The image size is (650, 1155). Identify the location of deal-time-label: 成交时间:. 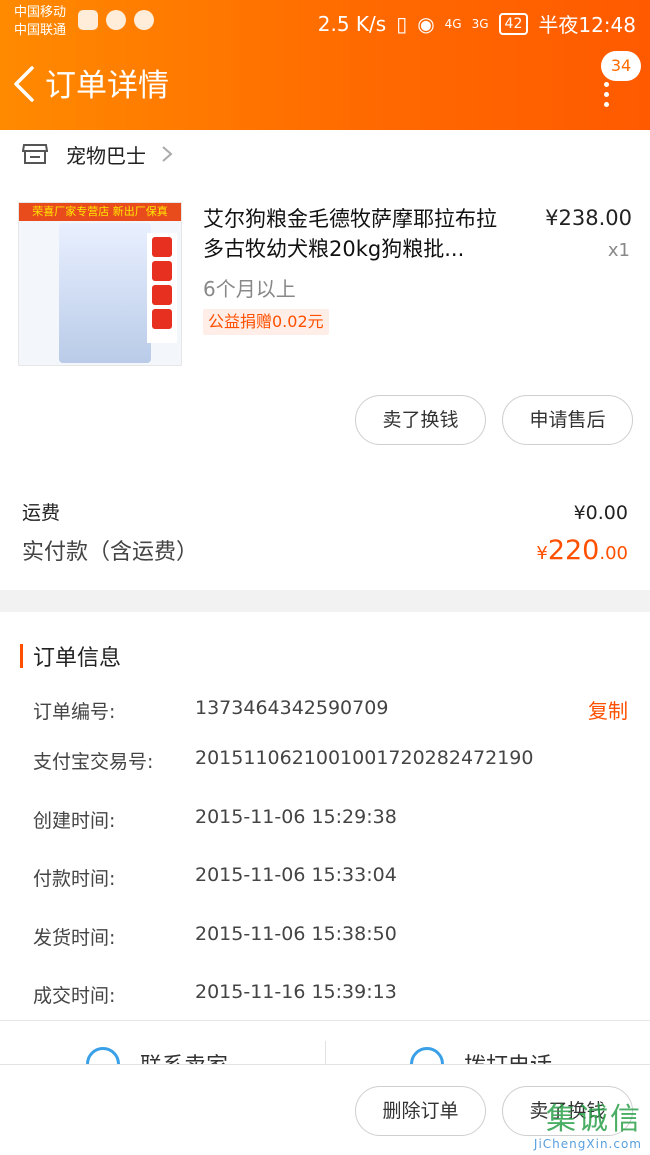
(74, 996).